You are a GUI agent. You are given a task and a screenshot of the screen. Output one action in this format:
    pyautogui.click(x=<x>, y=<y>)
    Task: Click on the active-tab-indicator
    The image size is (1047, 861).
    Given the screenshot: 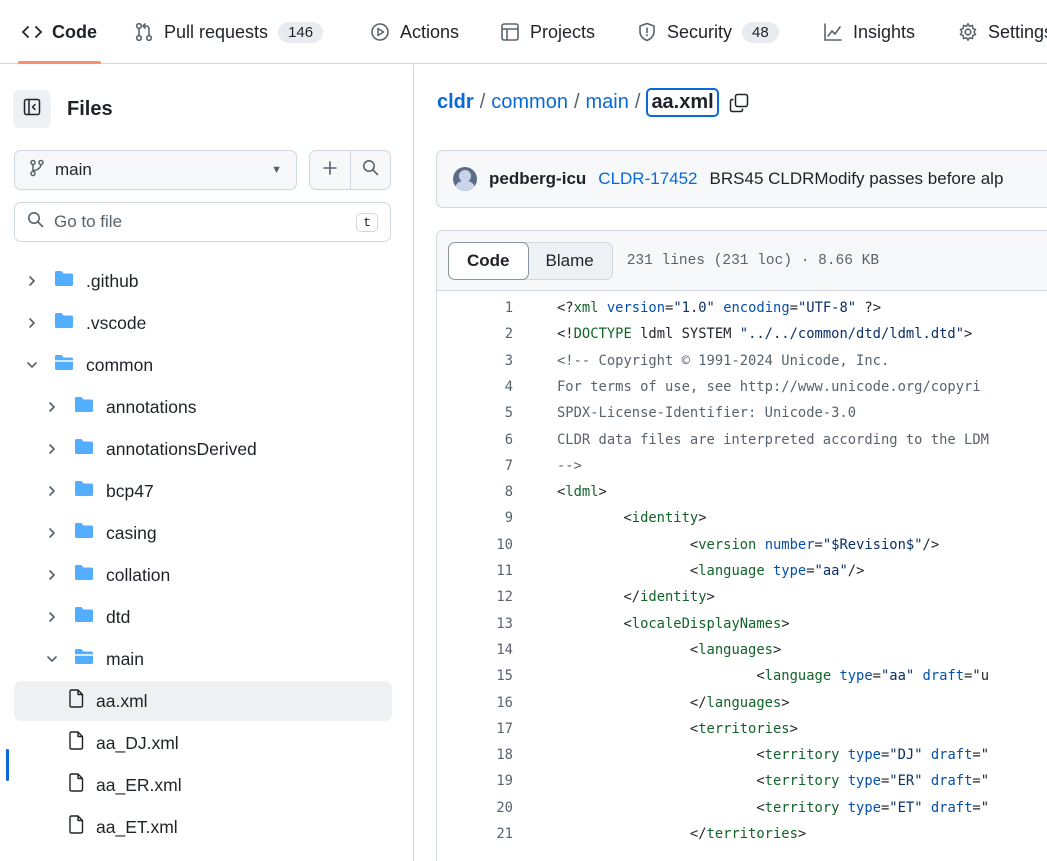 What is the action you would take?
    pyautogui.click(x=59, y=62)
    